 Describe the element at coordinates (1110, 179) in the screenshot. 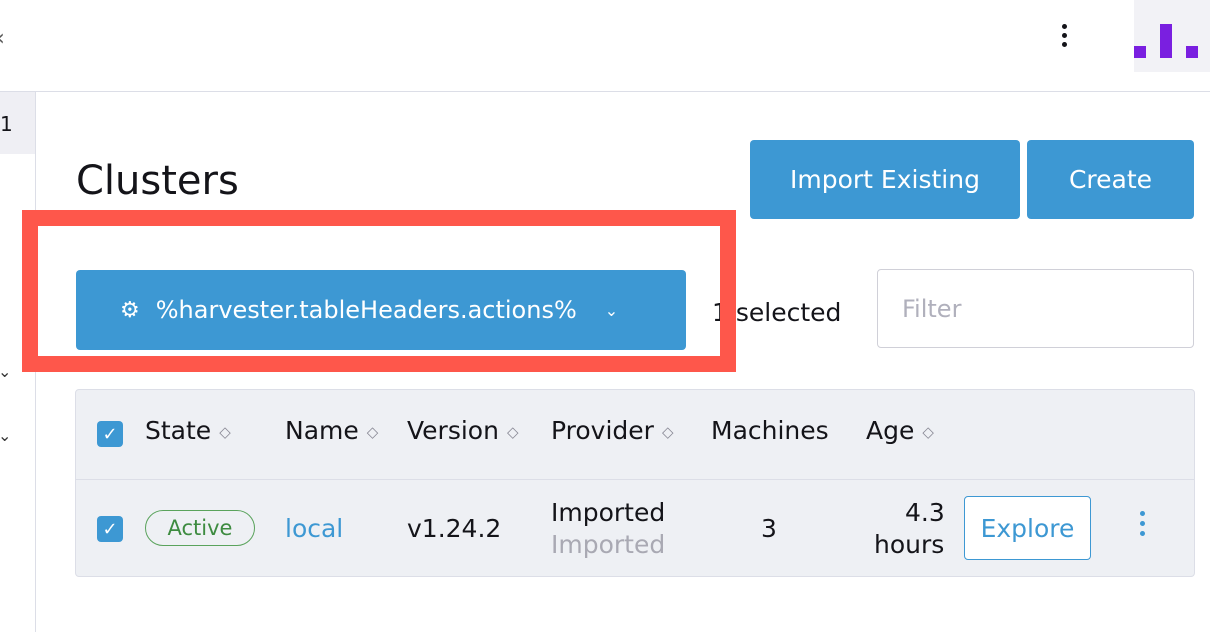

I see `create-button: Create` at that location.